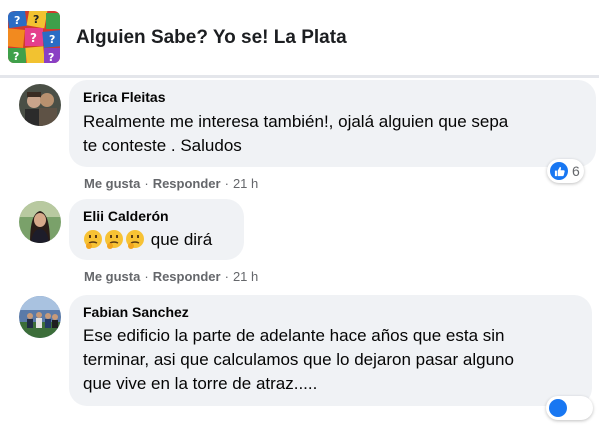 Image resolution: width=599 pixels, height=430 pixels. What do you see at coordinates (576, 171) in the screenshot?
I see `reaction-count: 6` at bounding box center [576, 171].